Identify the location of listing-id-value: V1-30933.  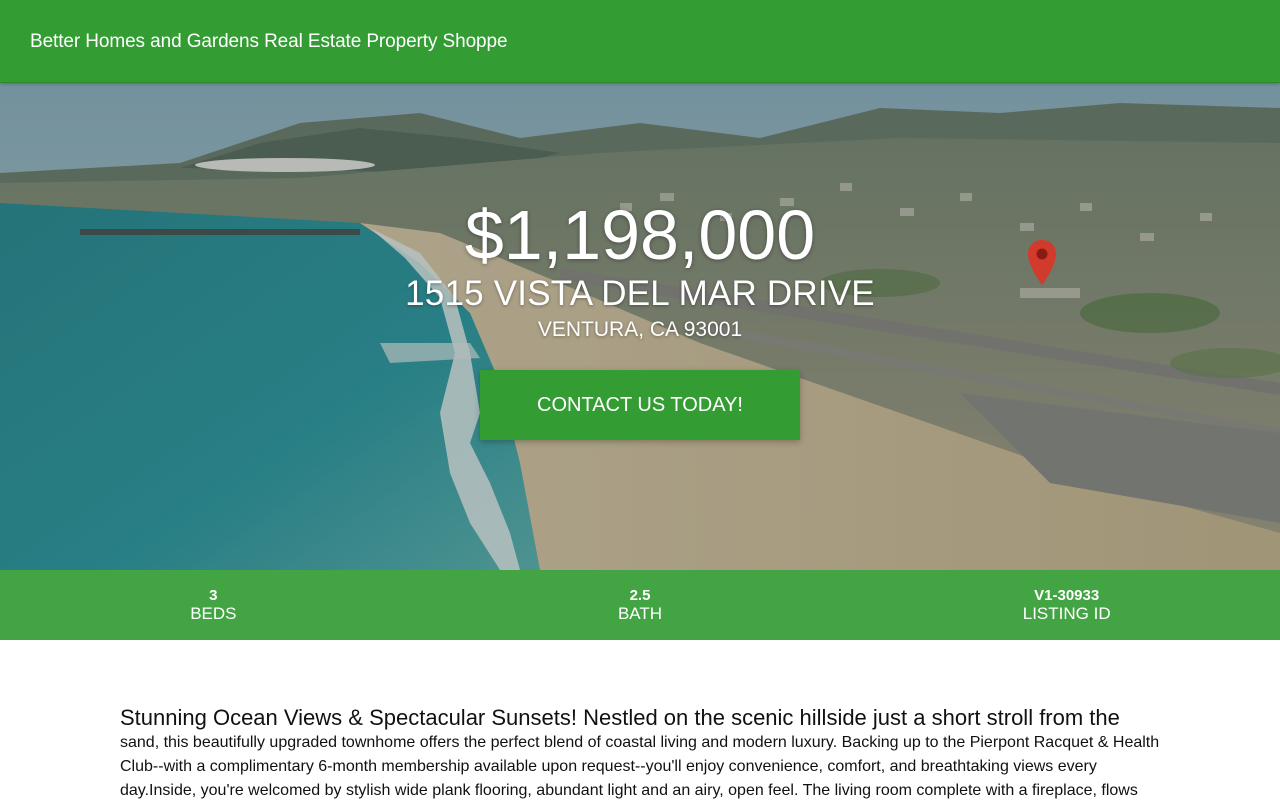
(1067, 595).